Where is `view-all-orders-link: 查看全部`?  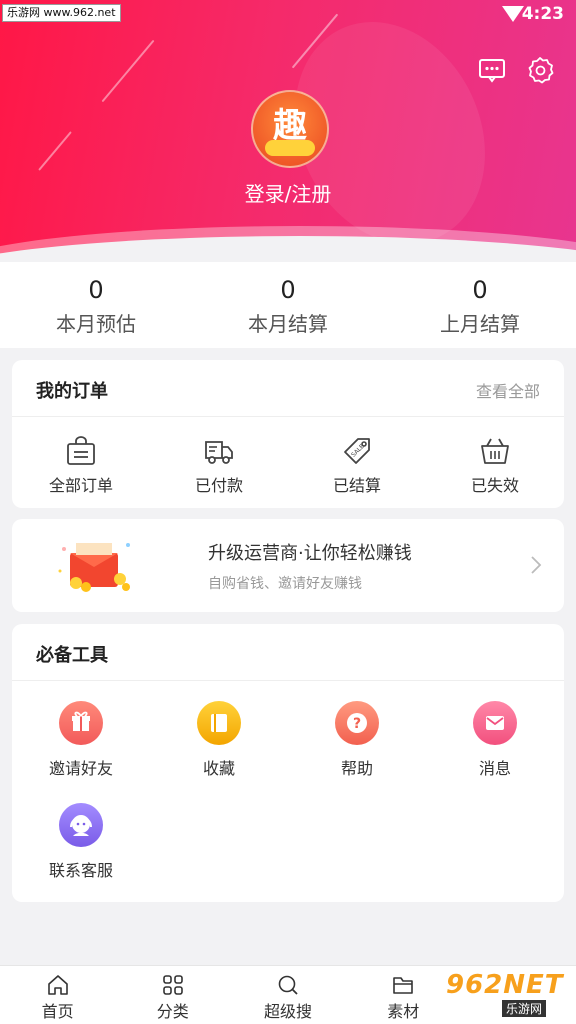 view-all-orders-link: 查看全部 is located at coordinates (508, 390).